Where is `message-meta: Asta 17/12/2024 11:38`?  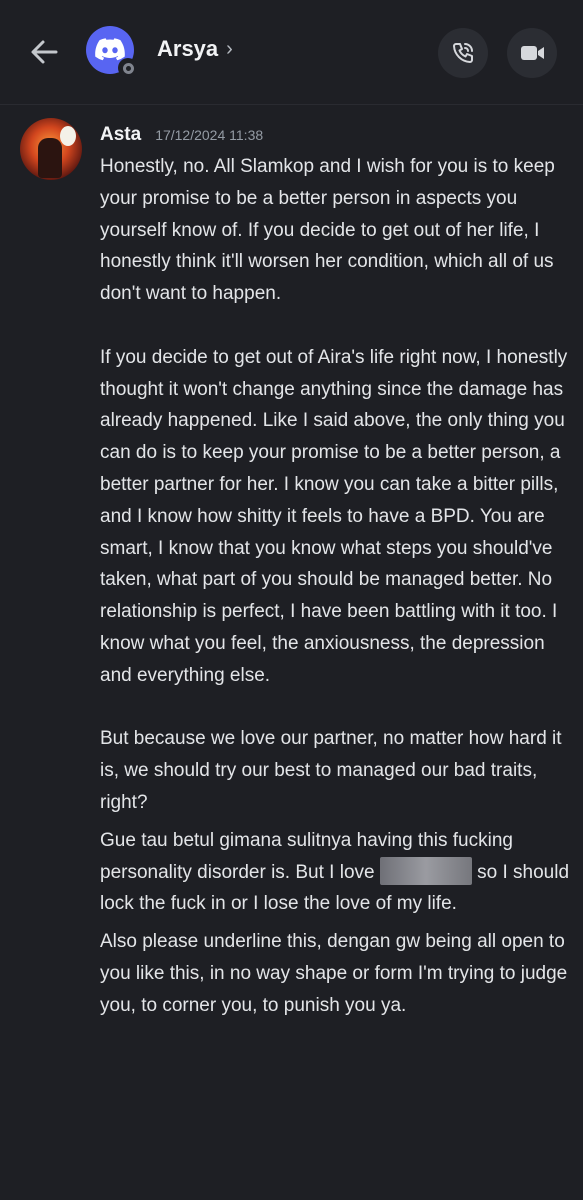 message-meta: Asta 17/12/2024 11:38 is located at coordinates (181, 135).